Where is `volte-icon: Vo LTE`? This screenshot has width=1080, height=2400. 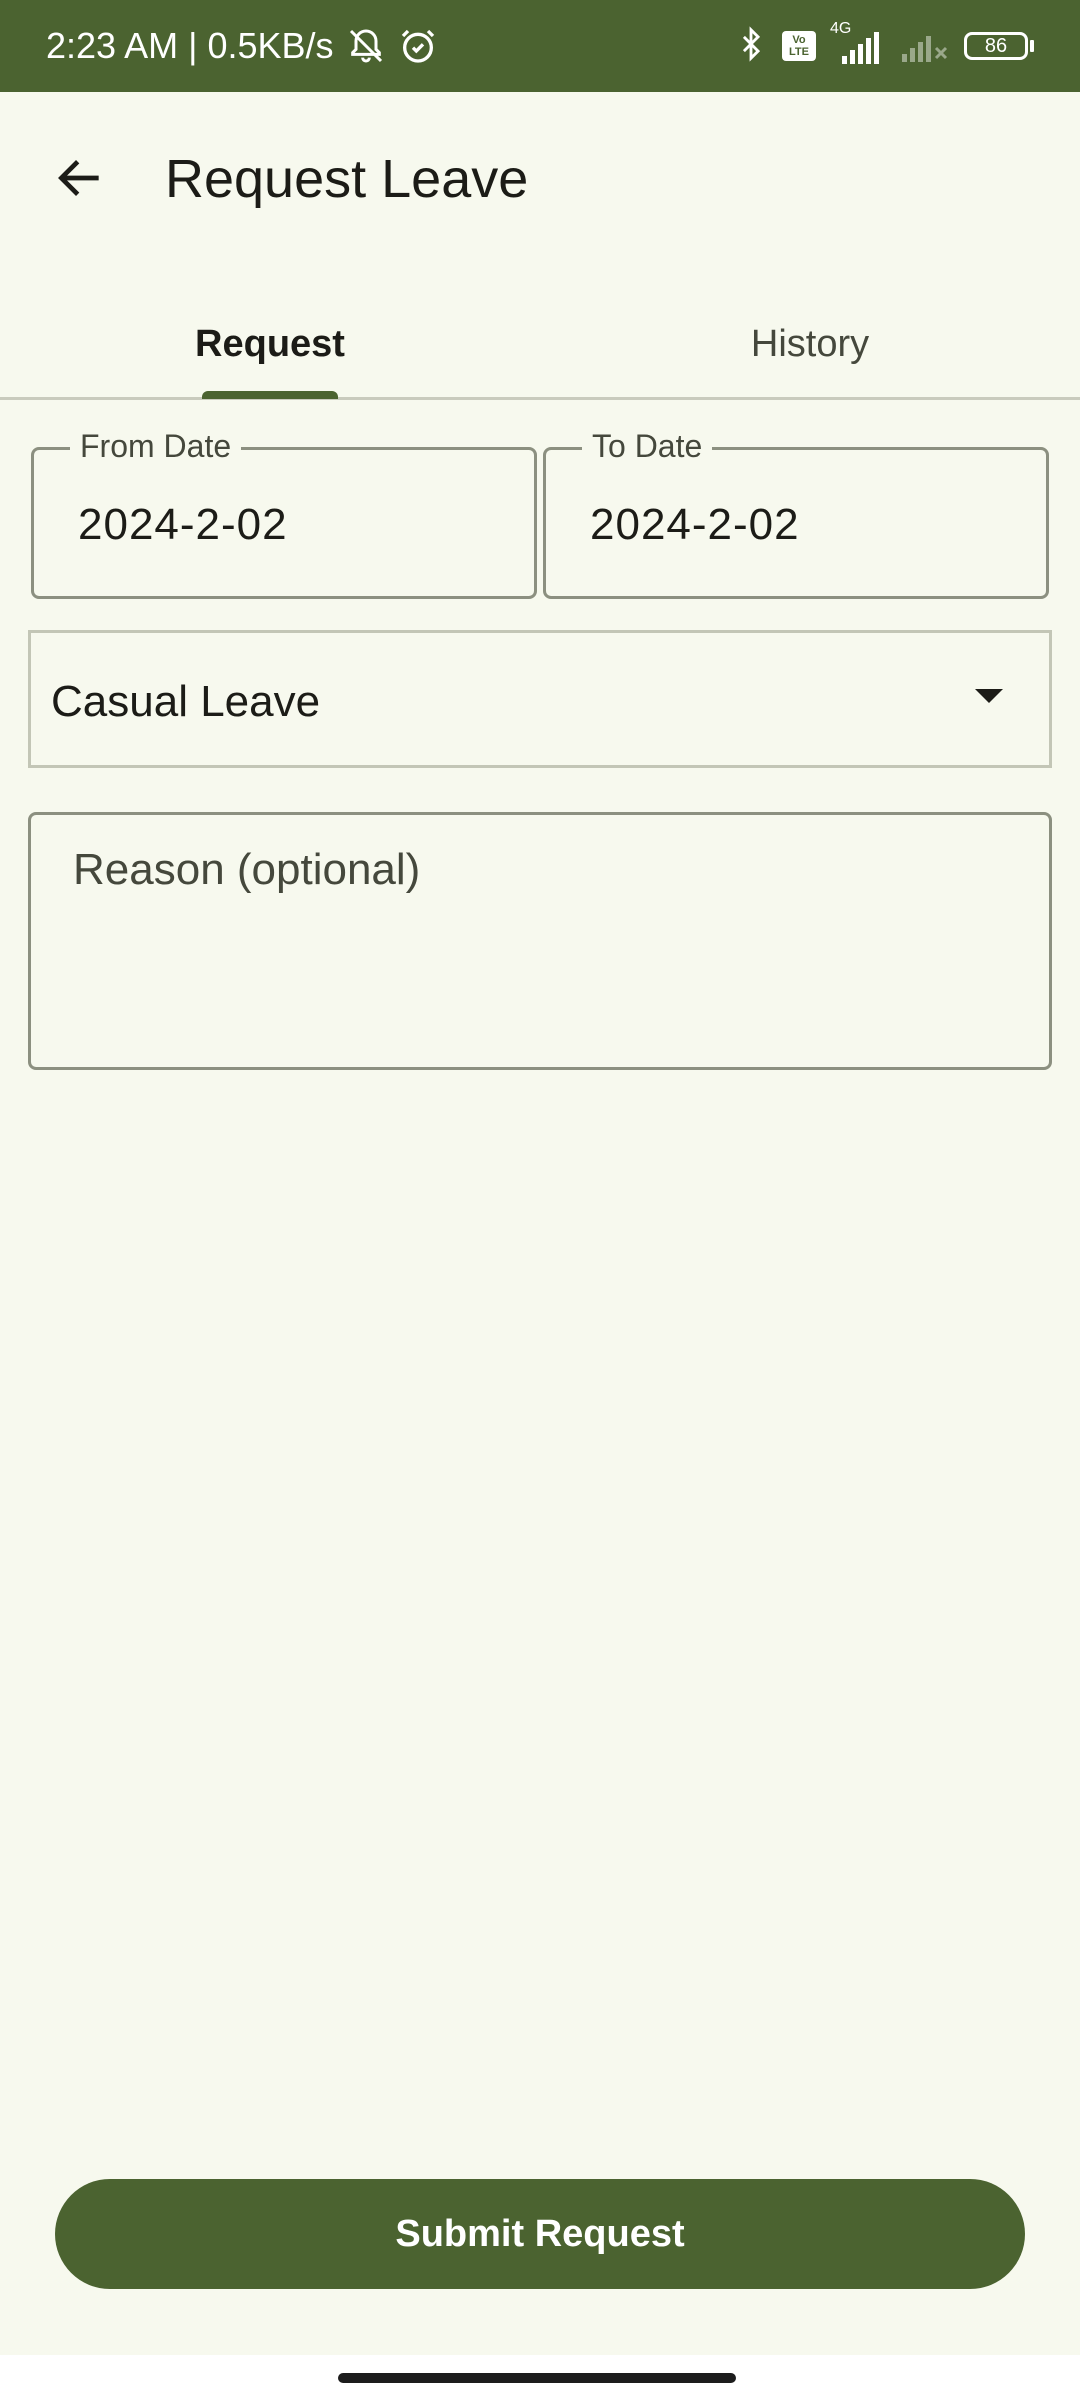
volte-icon: Vo LTE is located at coordinates (799, 46).